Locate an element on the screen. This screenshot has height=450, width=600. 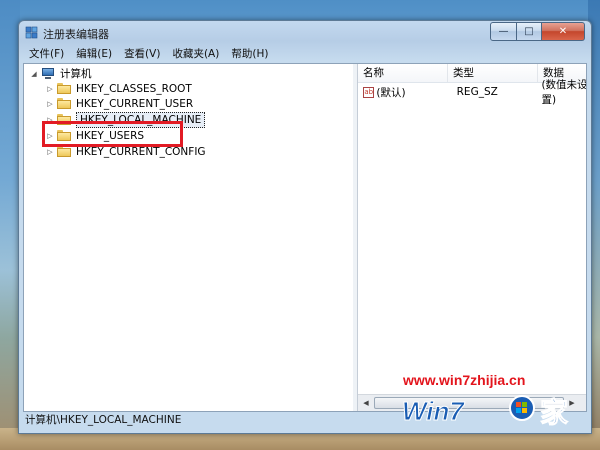
desktop-background is located at coordinates (10, 225).